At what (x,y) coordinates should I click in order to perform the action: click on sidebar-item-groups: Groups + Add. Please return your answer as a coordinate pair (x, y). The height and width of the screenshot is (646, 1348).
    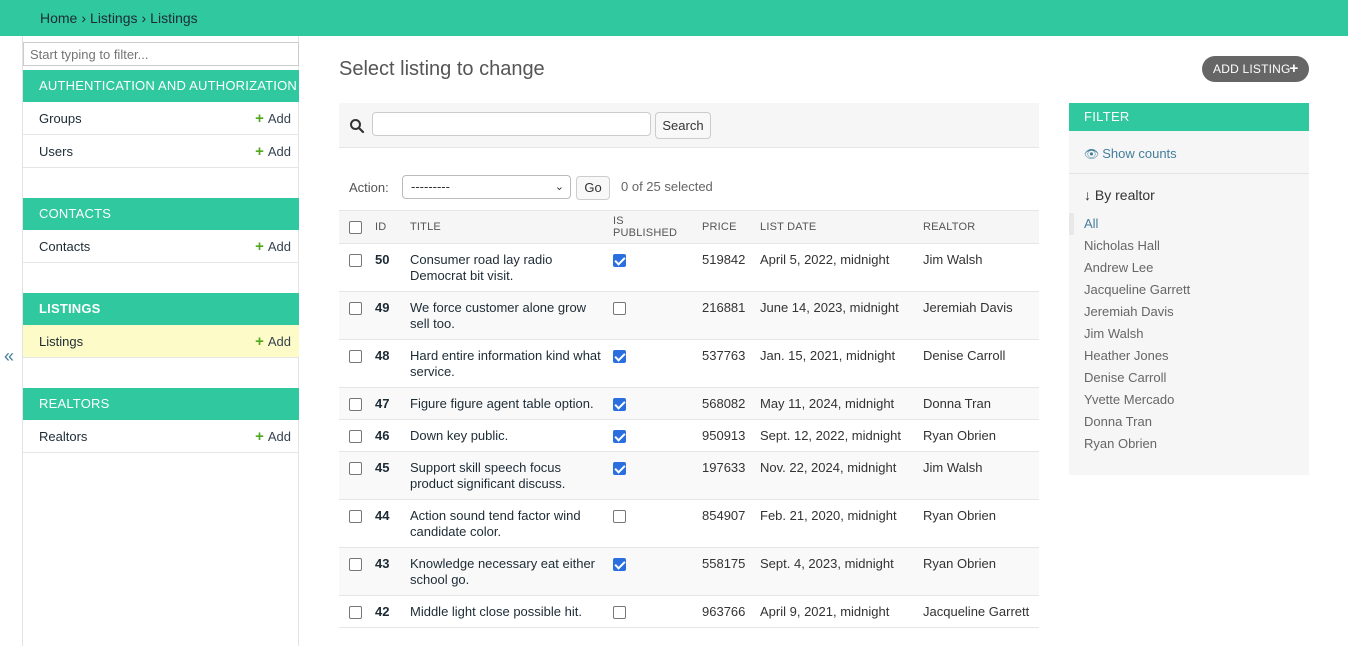
    Looking at the image, I should click on (161, 118).